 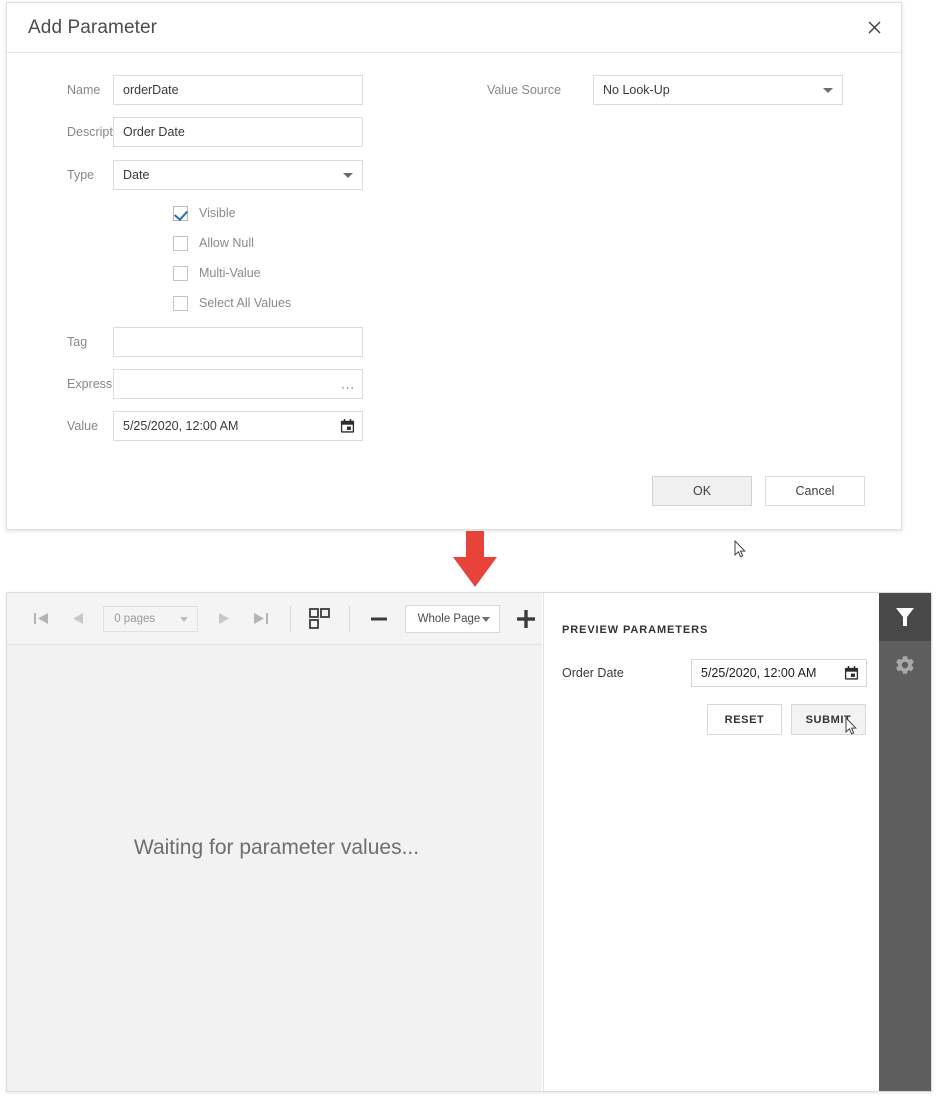 What do you see at coordinates (740, 549) in the screenshot?
I see `mouse-cursor` at bounding box center [740, 549].